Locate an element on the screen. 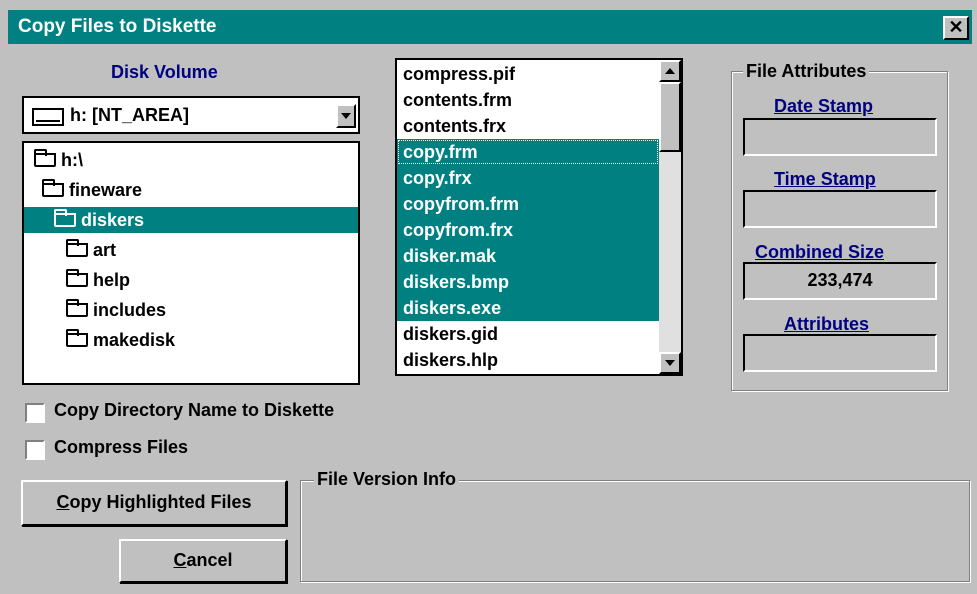 The width and height of the screenshot is (977, 594). drive-value: h: [NT_AREA] is located at coordinates (129, 115).